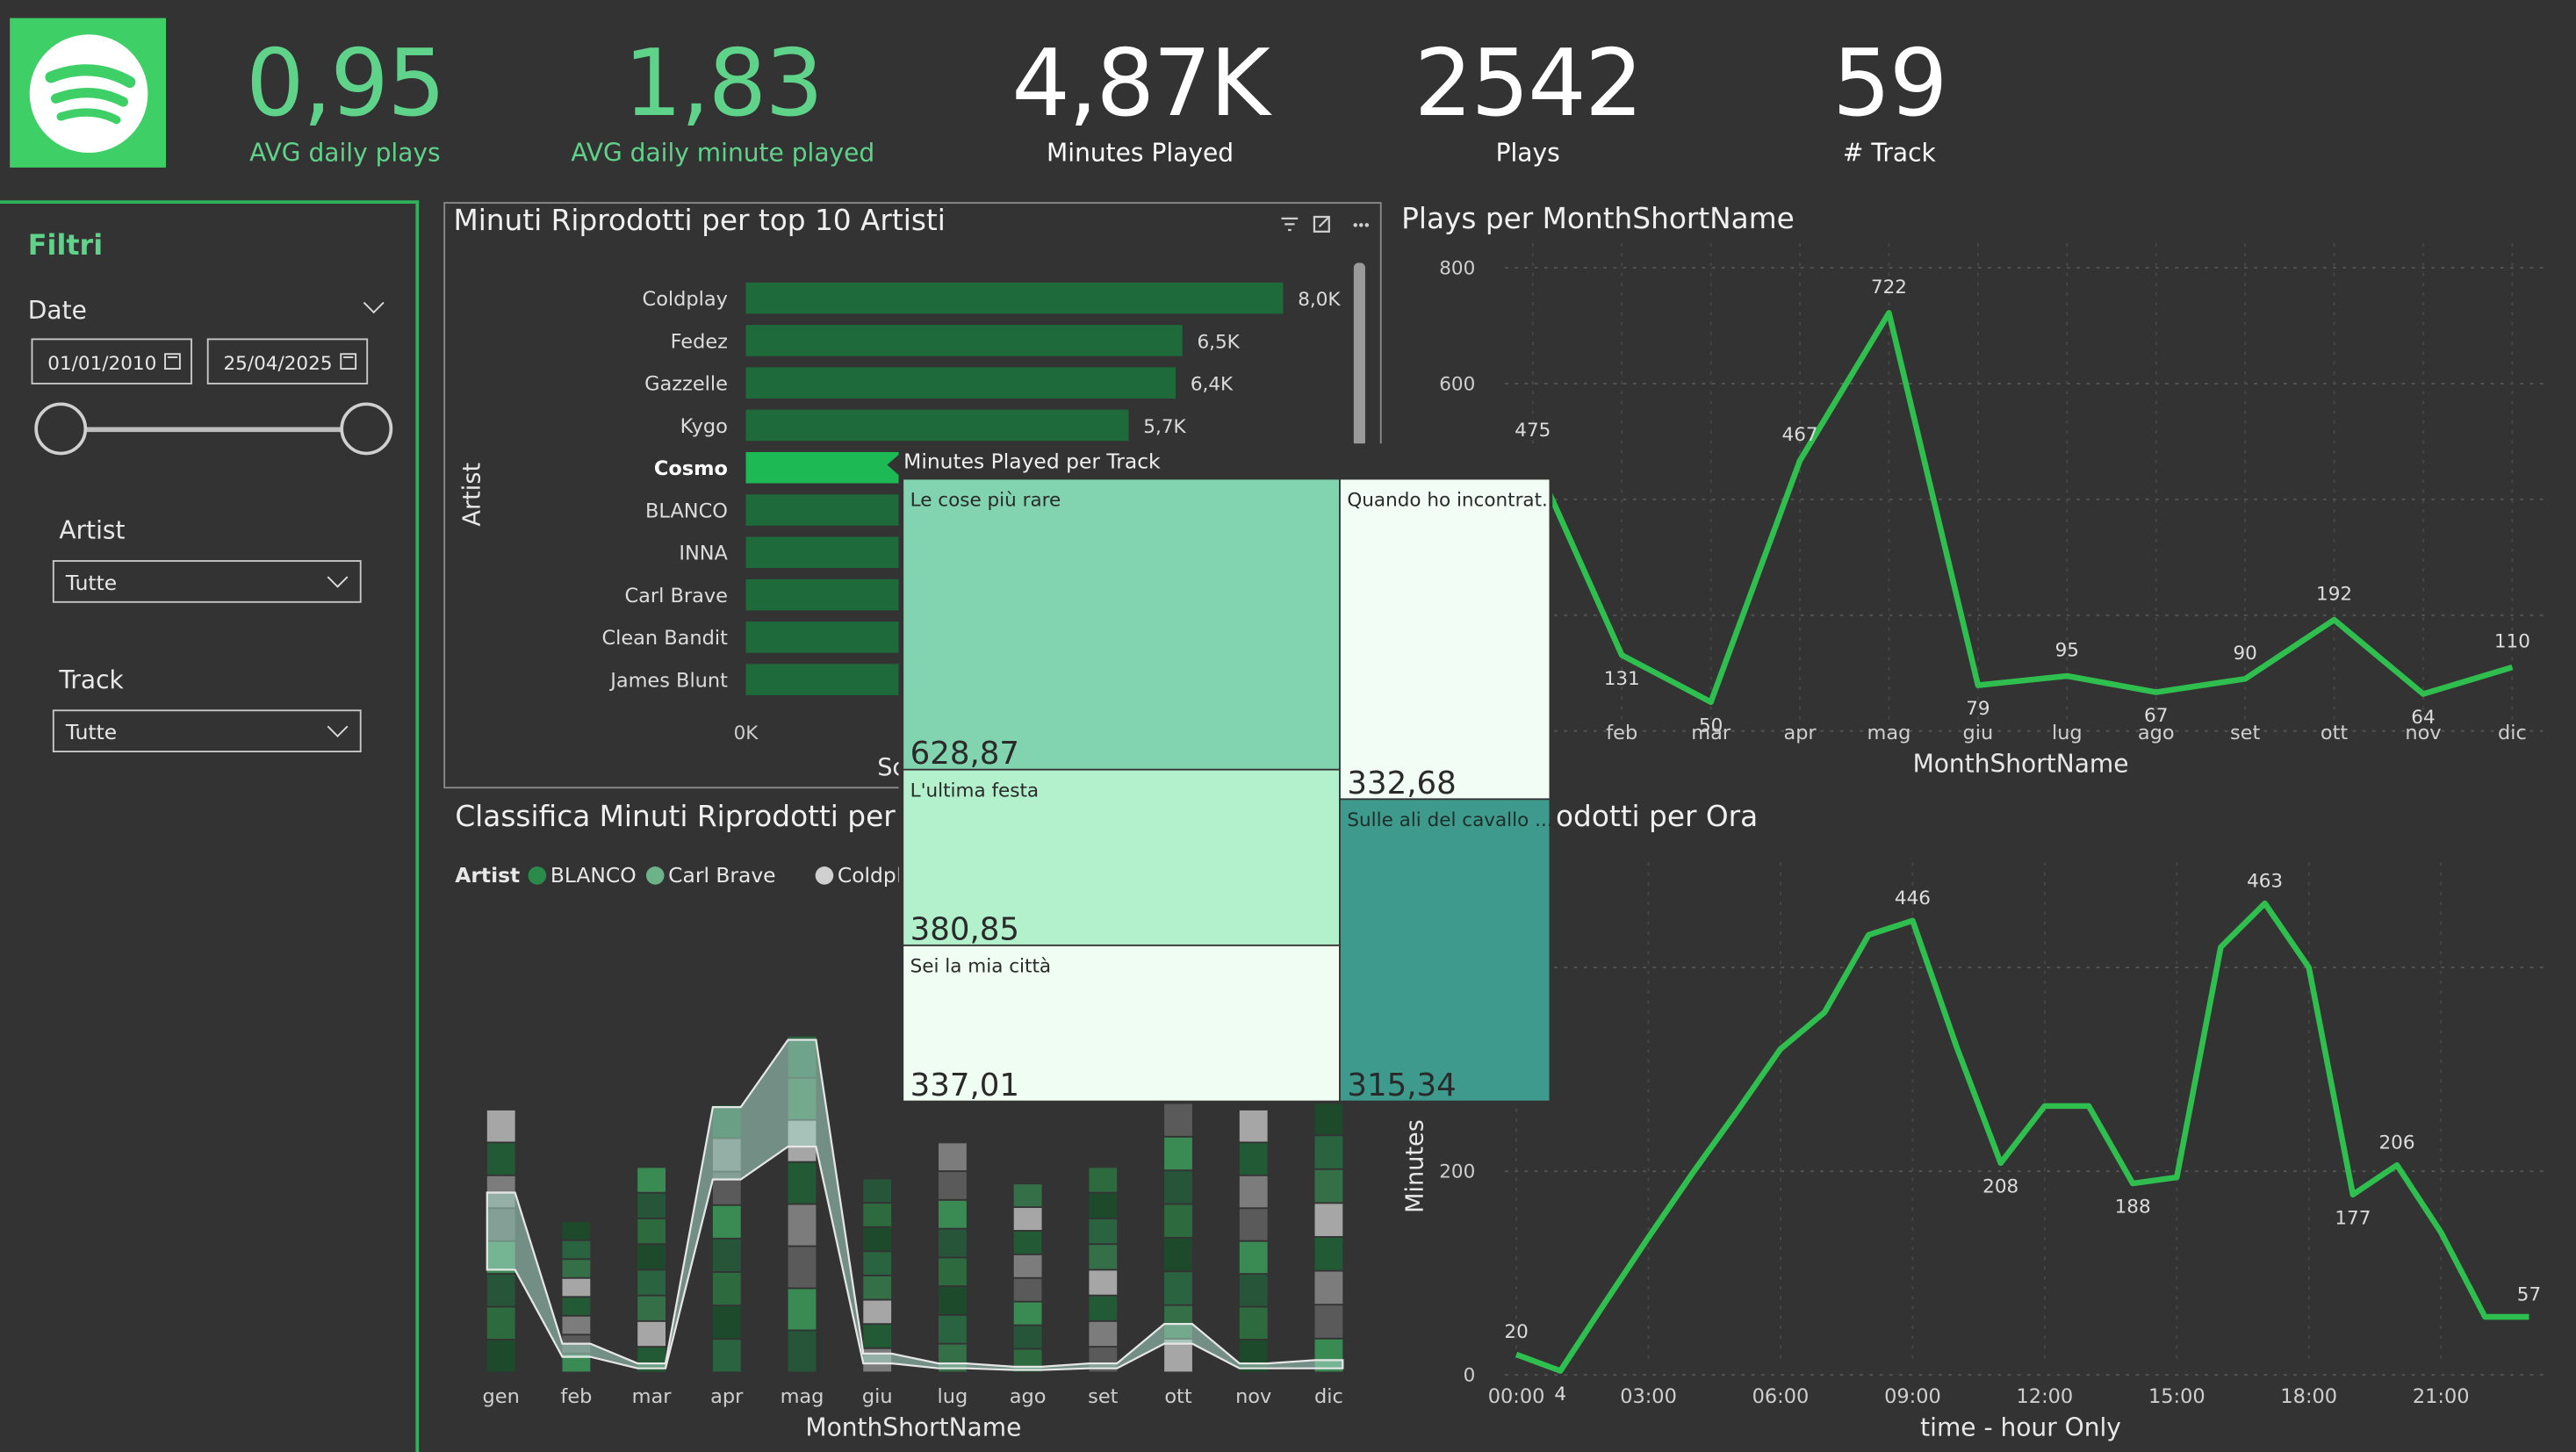  I want to click on month-x-tick: apr, so click(1800, 733).